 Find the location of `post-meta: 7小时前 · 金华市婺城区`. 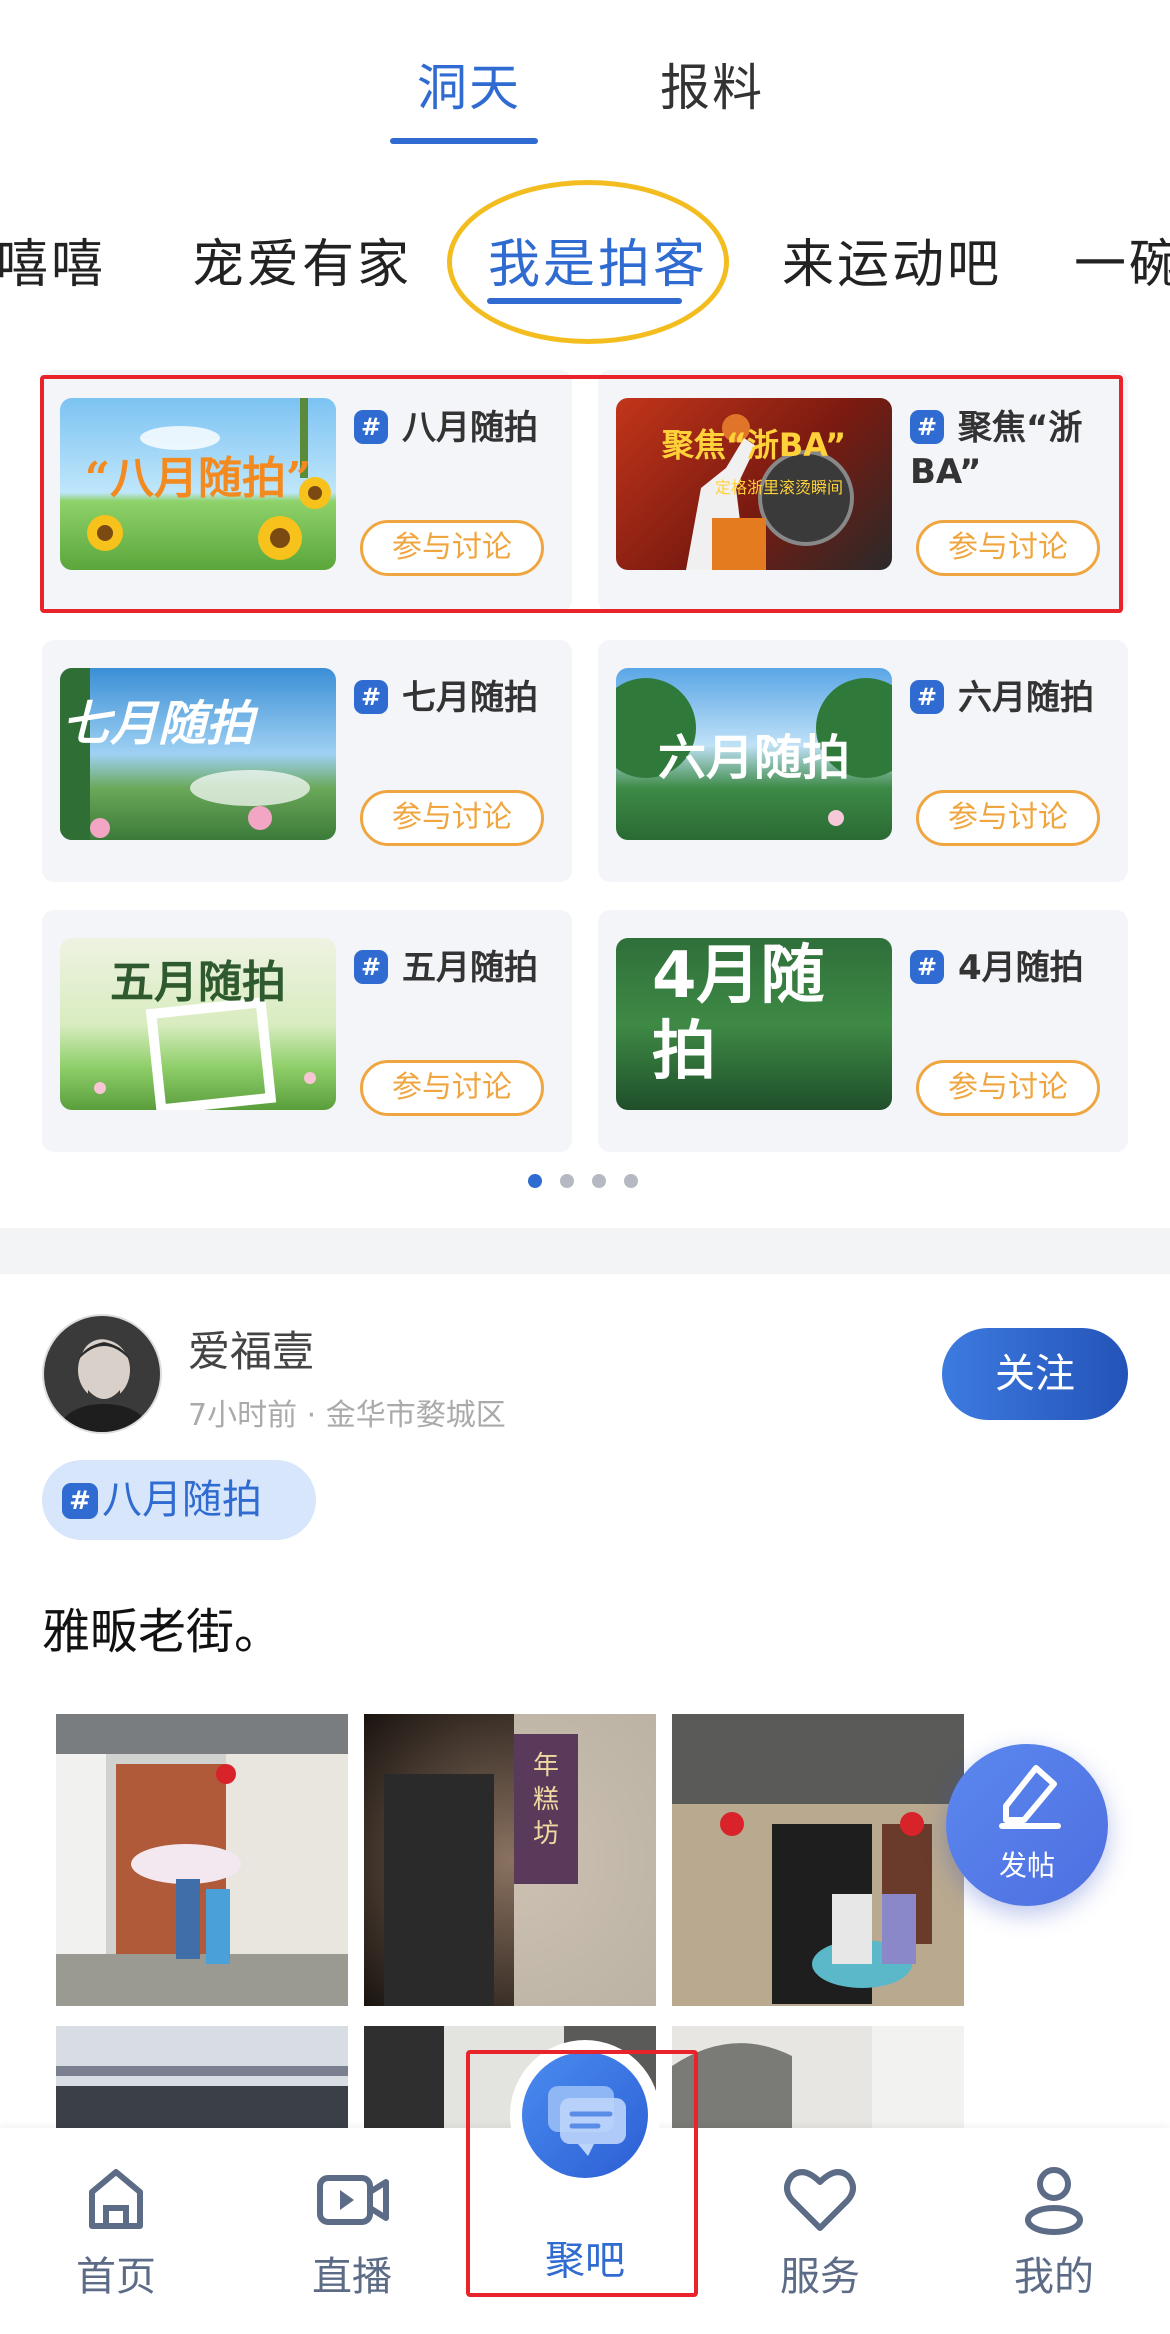

post-meta: 7小时前 · 金华市婺城区 is located at coordinates (347, 1415).